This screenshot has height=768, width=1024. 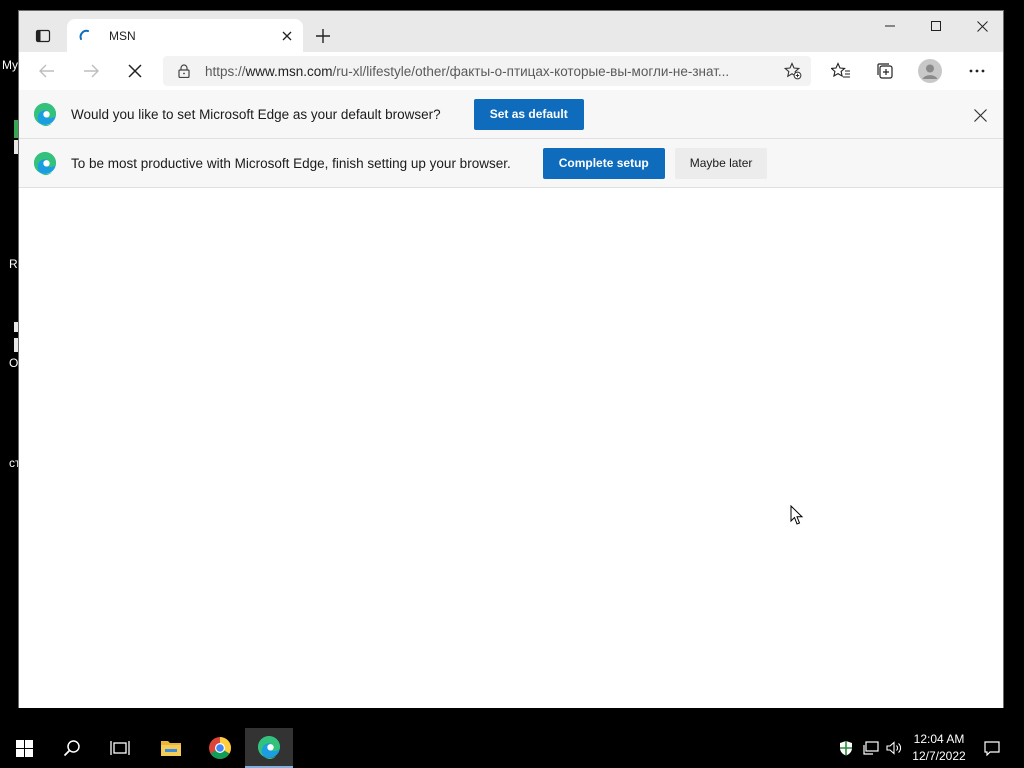 What do you see at coordinates (797, 515) in the screenshot?
I see `mouse-cursor-icon` at bounding box center [797, 515].